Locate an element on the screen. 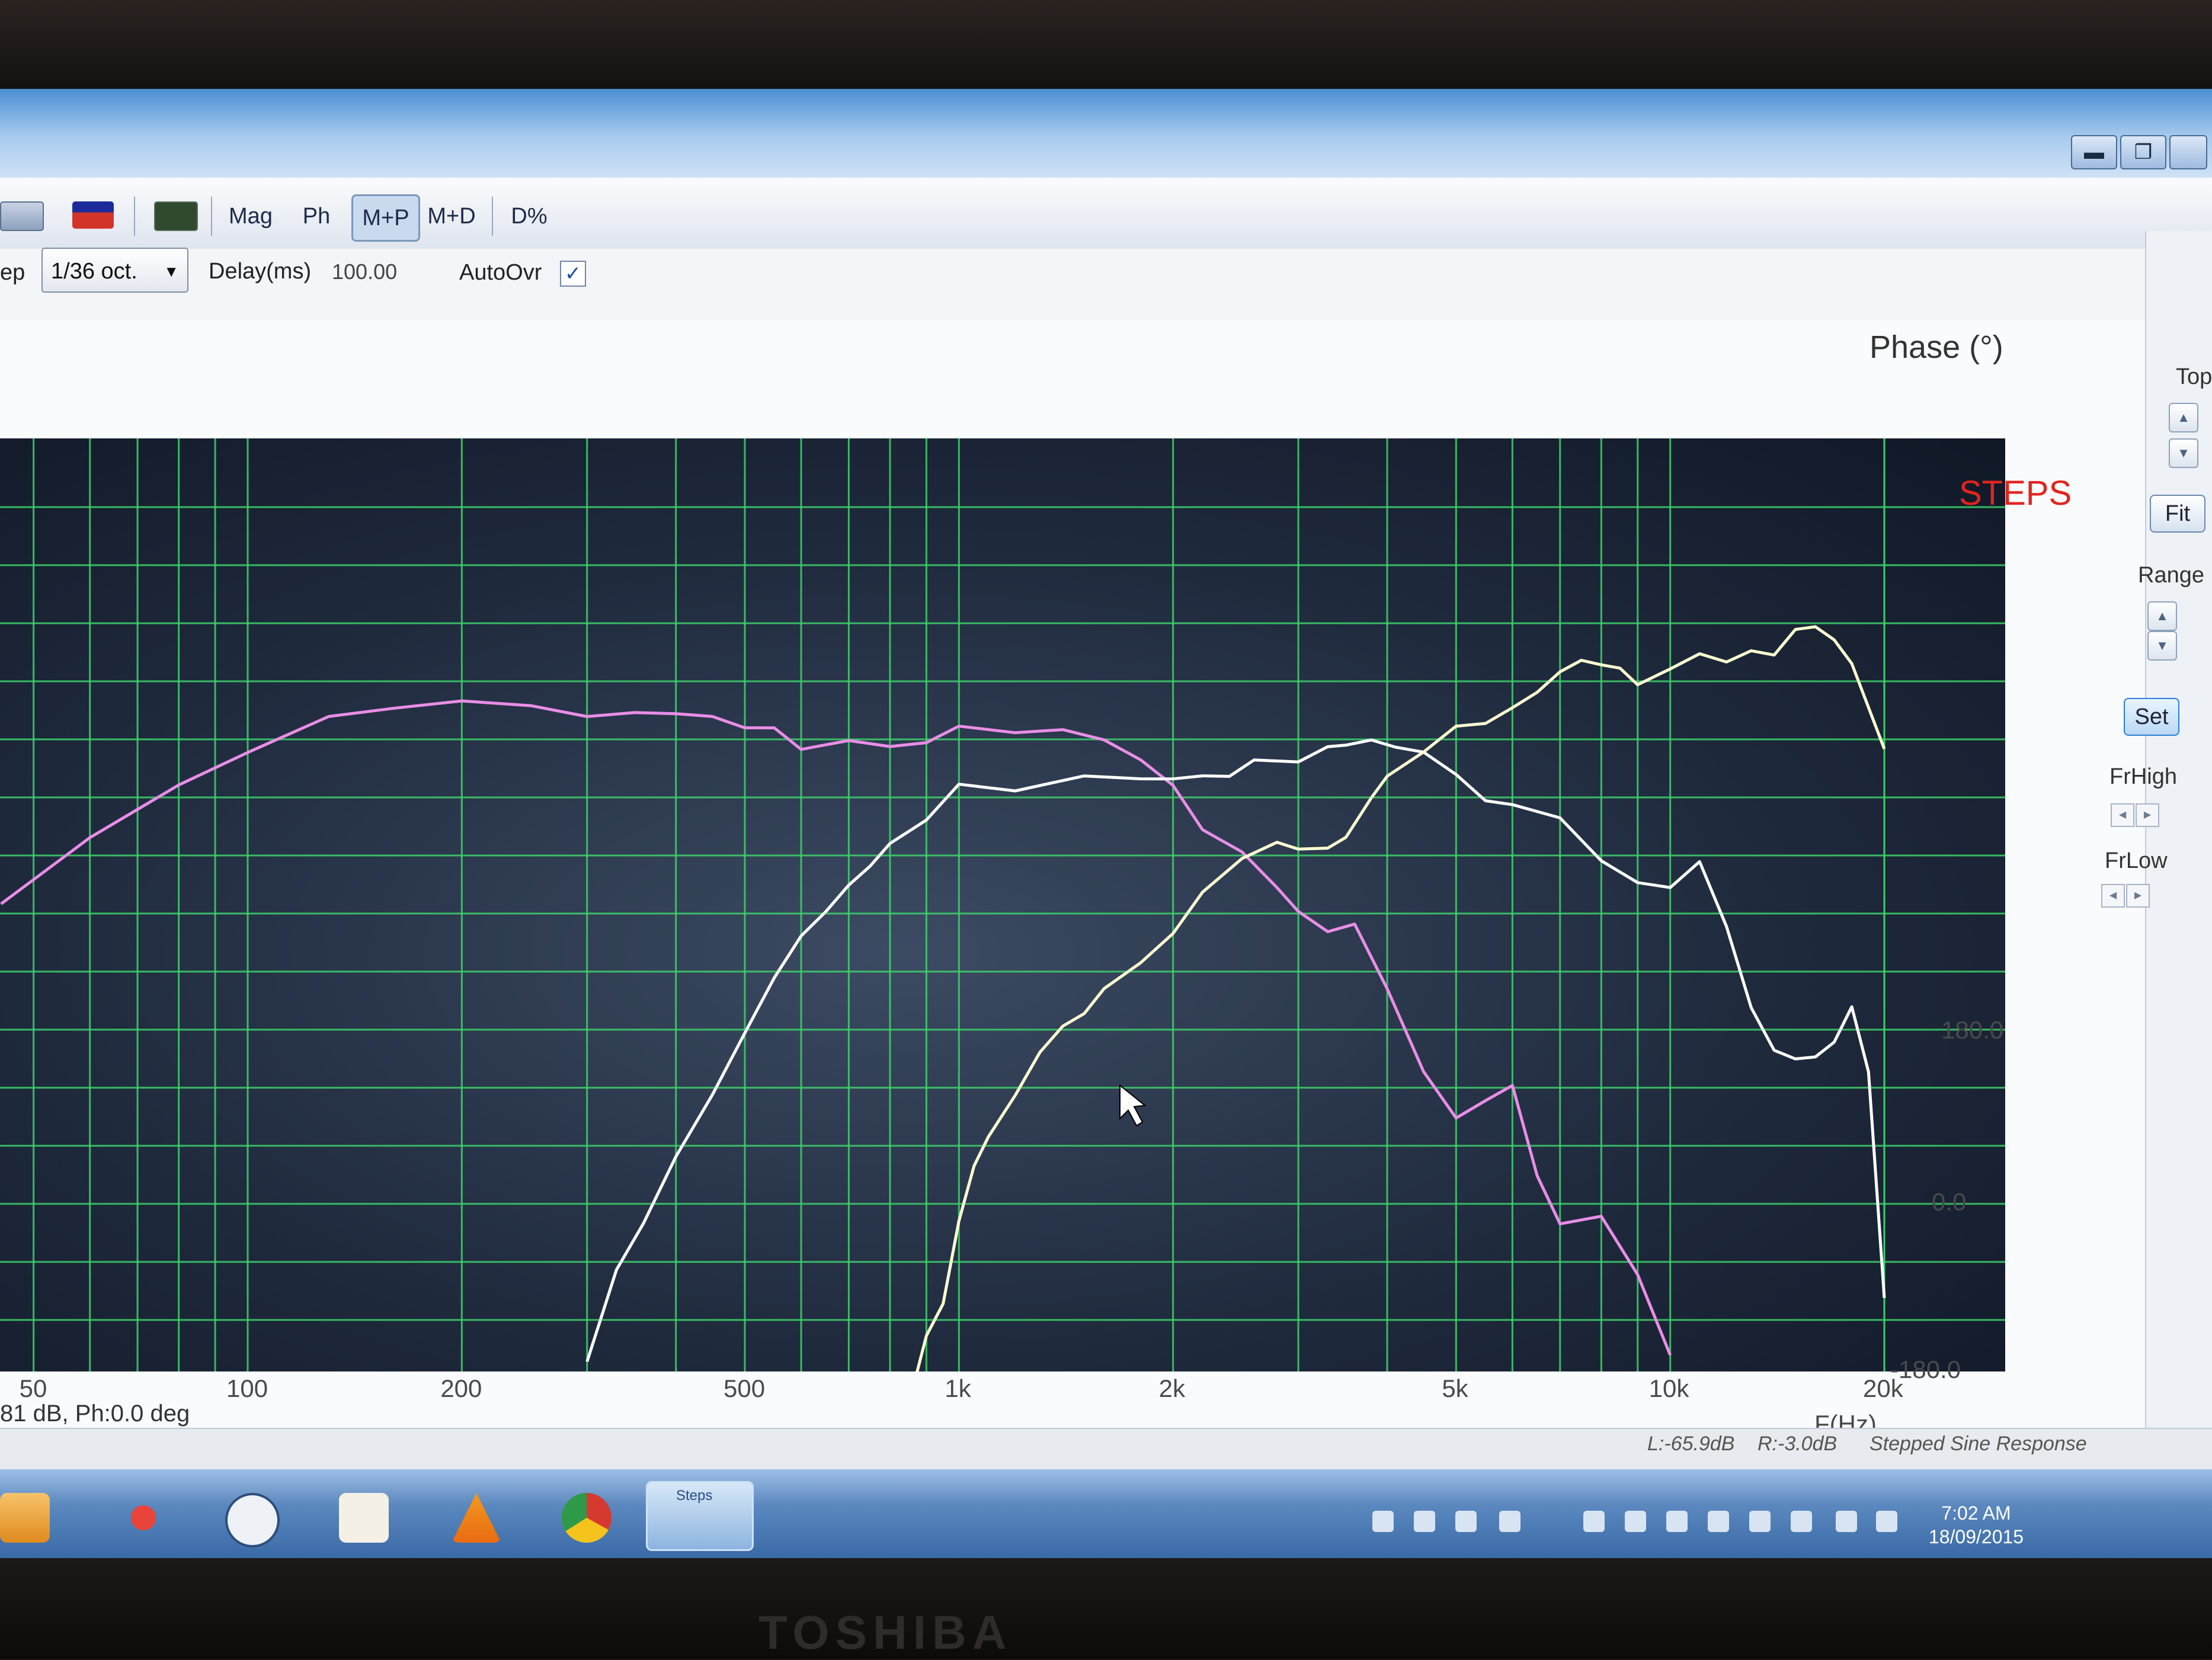 This screenshot has width=2212, height=1660. frhigh-label: FrHigh is located at coordinates (2143, 776).